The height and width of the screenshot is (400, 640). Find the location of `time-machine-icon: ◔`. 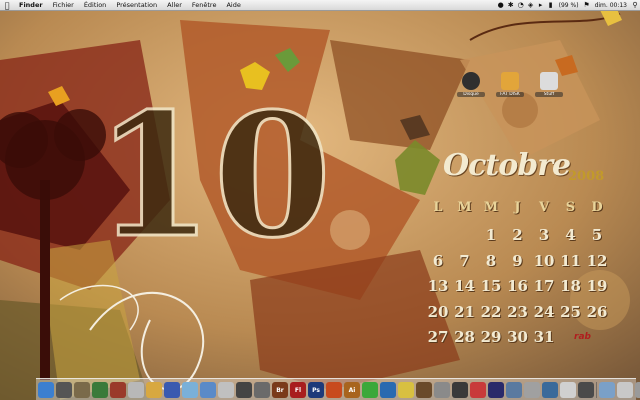

time-machine-icon: ◔ is located at coordinates (521, 5).